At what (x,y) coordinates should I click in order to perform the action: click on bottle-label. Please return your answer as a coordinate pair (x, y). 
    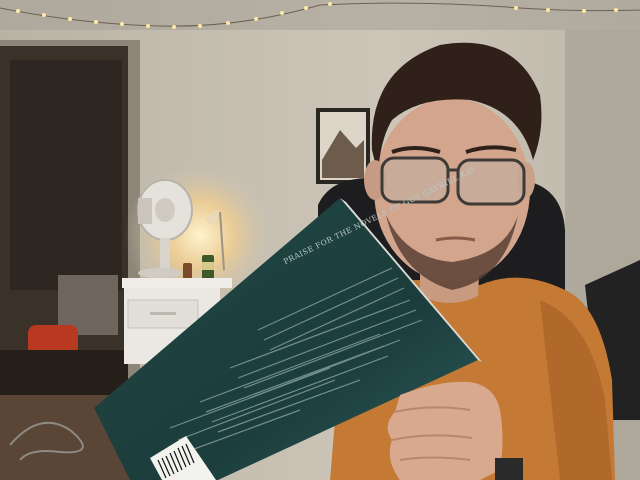
    Looking at the image, I should click on (208, 266).